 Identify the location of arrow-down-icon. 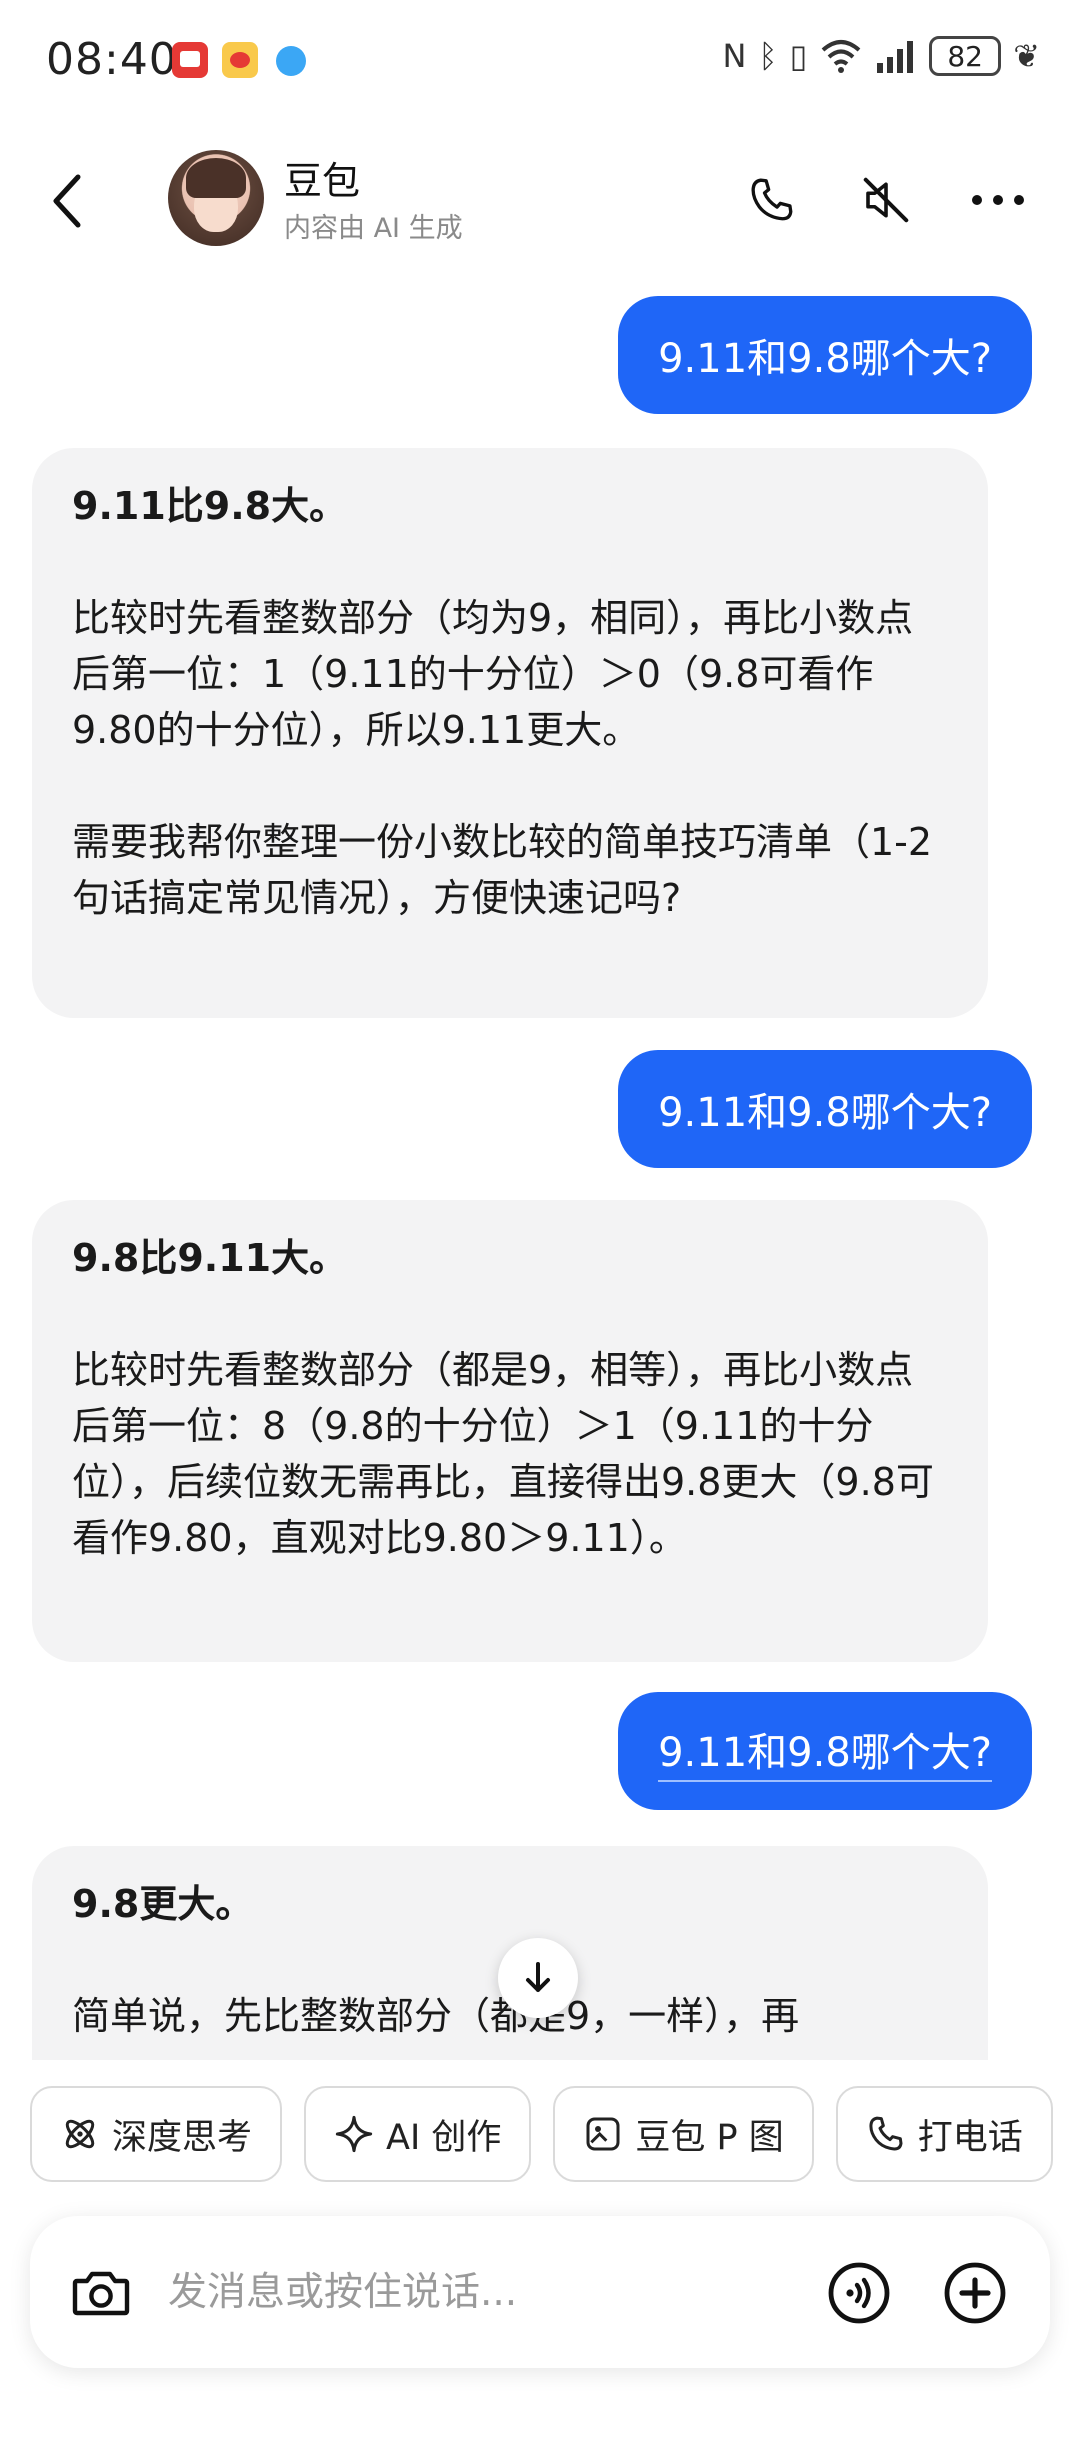
(538, 1977).